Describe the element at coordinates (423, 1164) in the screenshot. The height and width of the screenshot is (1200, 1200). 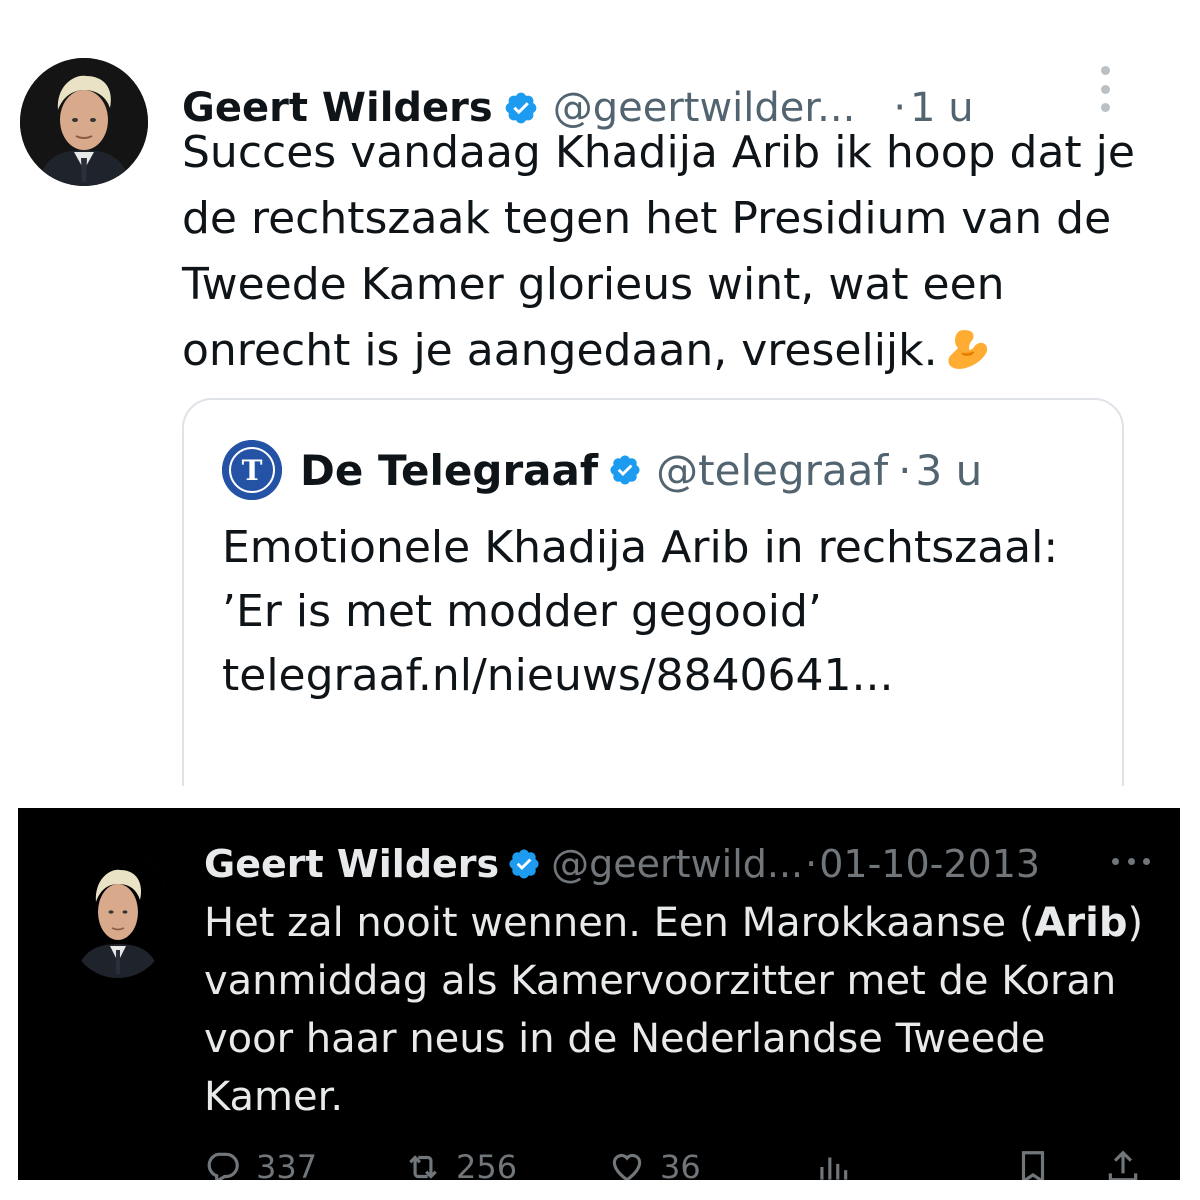
I see `retweet-icon` at that location.